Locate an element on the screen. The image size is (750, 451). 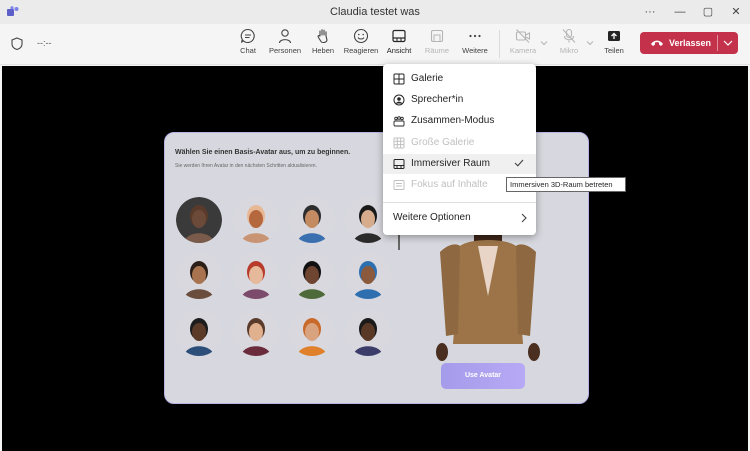
chat-label: Chat is located at coordinates (248, 50).